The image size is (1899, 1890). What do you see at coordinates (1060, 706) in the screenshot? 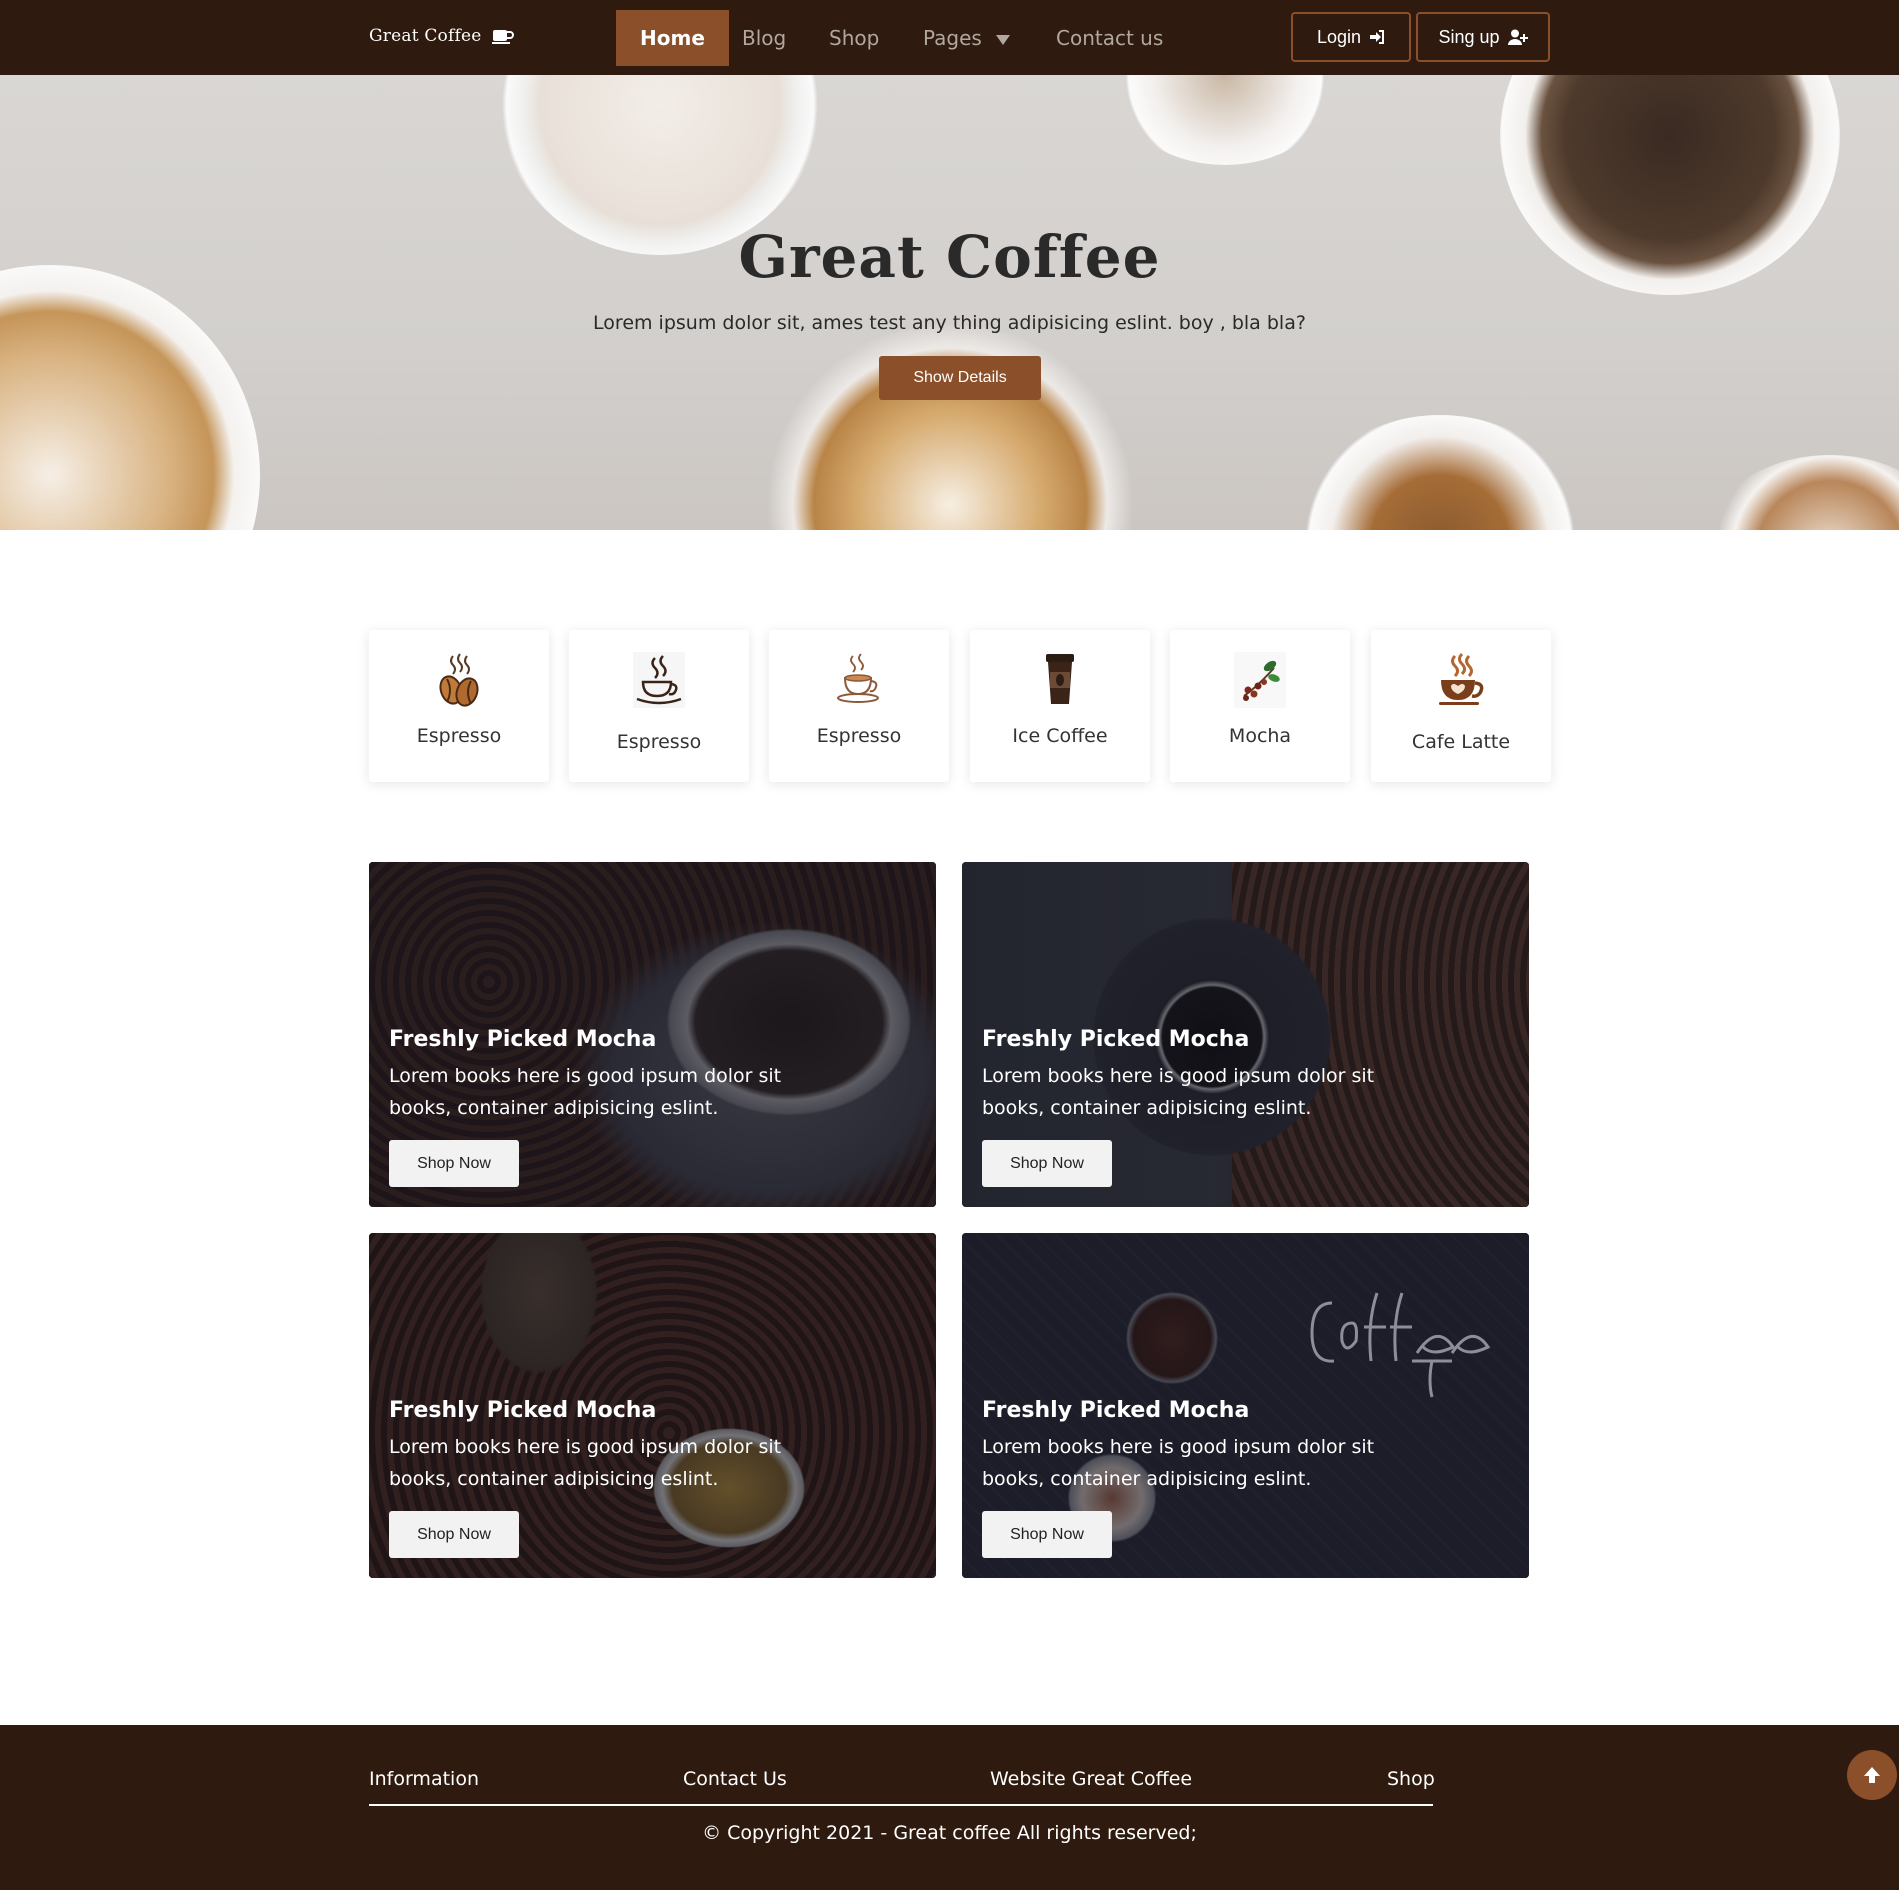
I see `category-card-ice-coffee: Ice Coffee` at bounding box center [1060, 706].